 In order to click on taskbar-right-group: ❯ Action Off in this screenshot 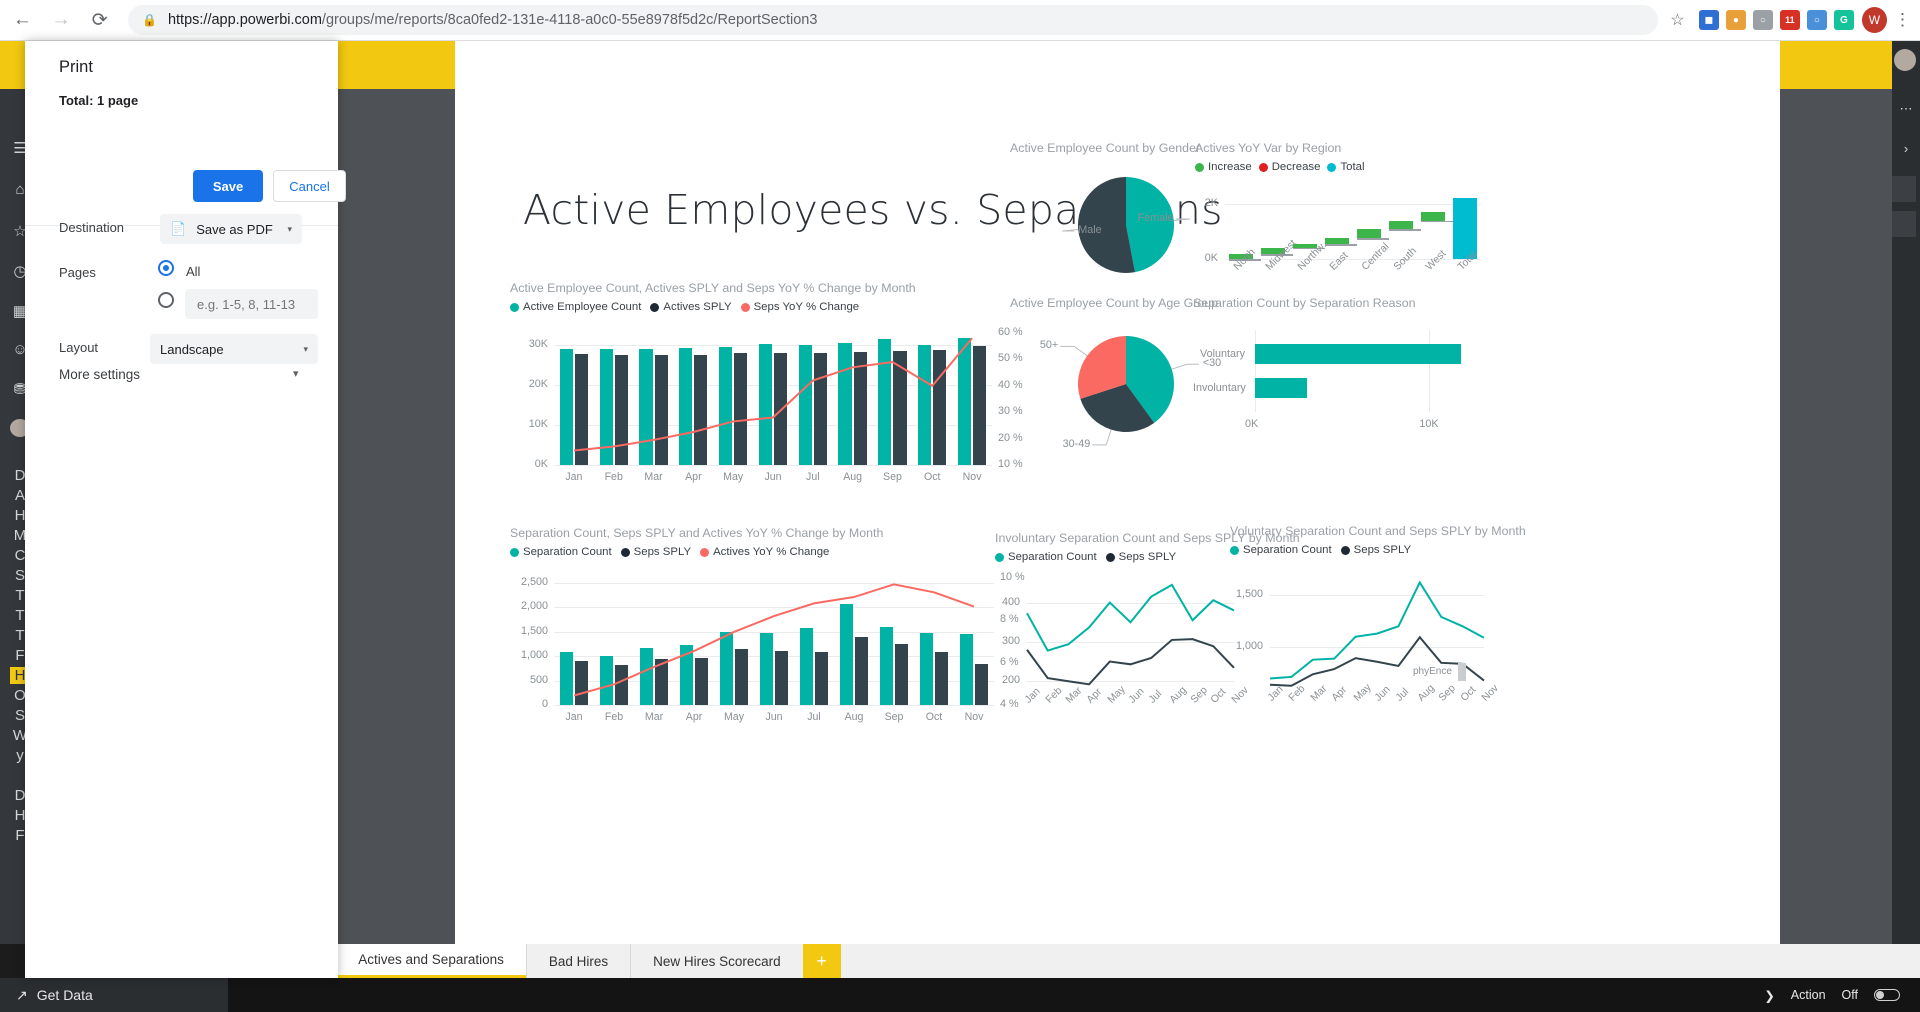, I will do `click(1842, 995)`.